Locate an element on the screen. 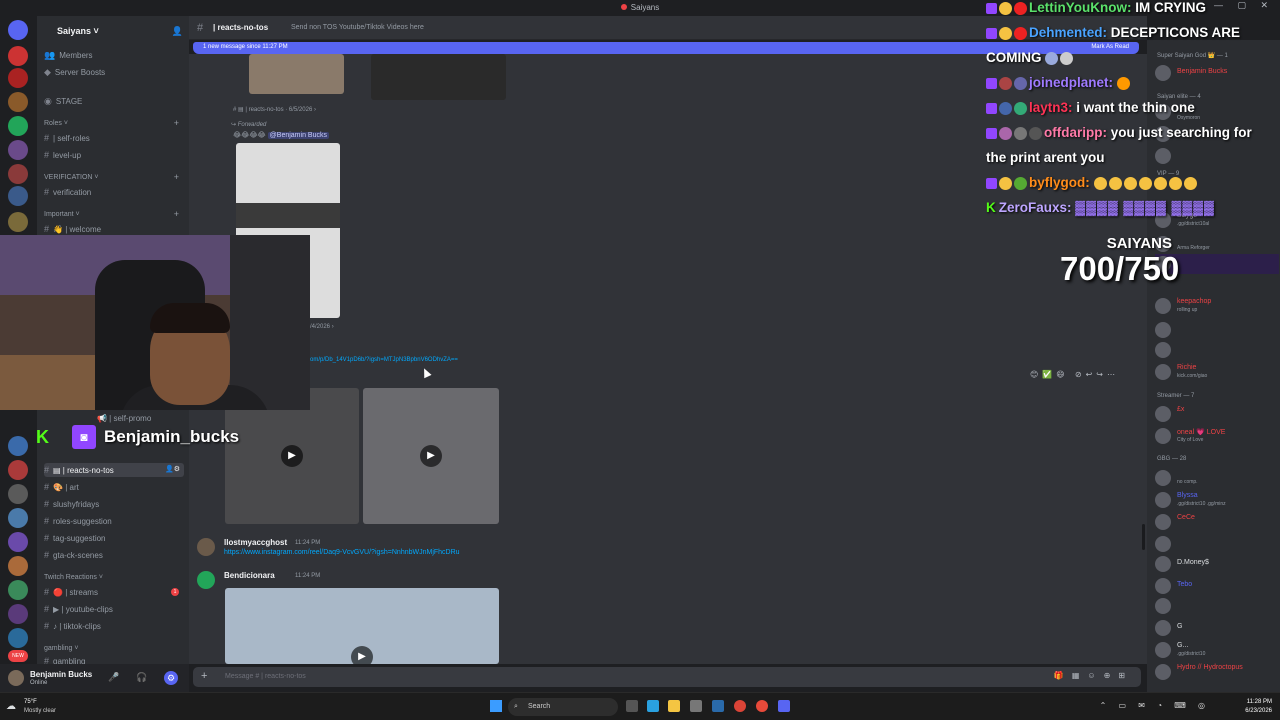 This screenshot has width=1280, height=720. message-actions: 😊✅😄 ⊘↩↪⋯ is located at coordinates (1074, 374).